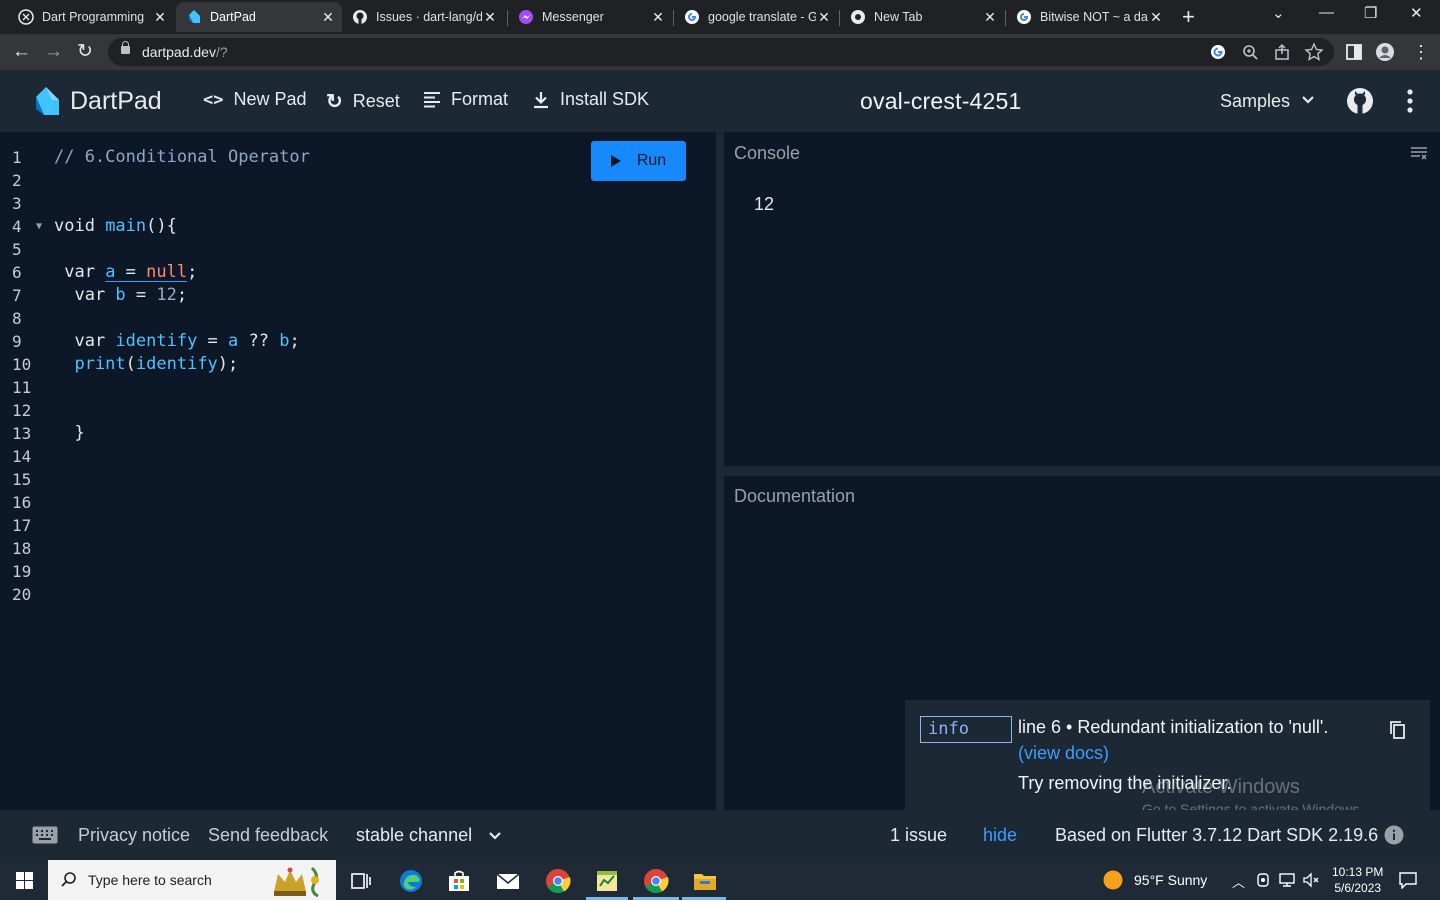  What do you see at coordinates (720, 471) in the screenshot?
I see `vertical-splitter` at bounding box center [720, 471].